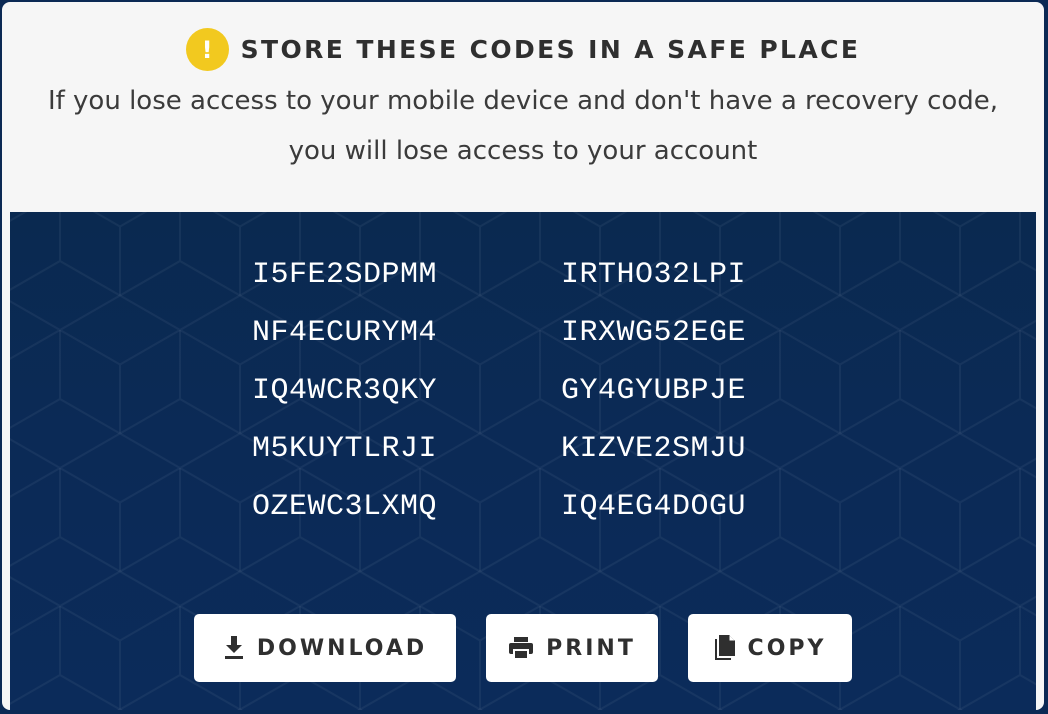 This screenshot has height=714, width=1048. I want to click on warning-title-row: ! STORE THESE CODES IN A SAFE PLACE, so click(523, 49).